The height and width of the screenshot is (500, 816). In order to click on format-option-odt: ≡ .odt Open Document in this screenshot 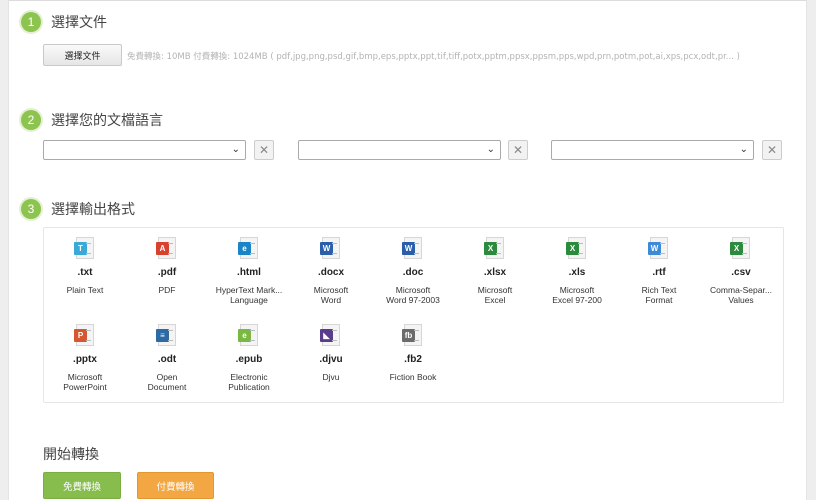, I will do `click(167, 358)`.